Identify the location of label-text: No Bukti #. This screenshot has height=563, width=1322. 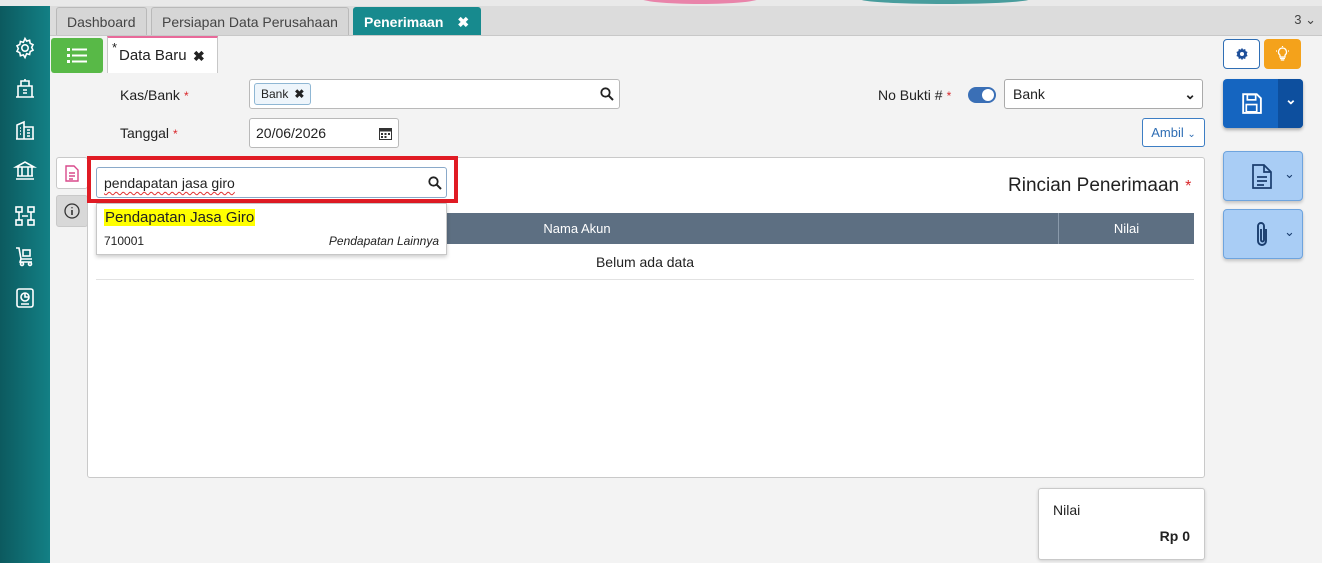
(910, 95).